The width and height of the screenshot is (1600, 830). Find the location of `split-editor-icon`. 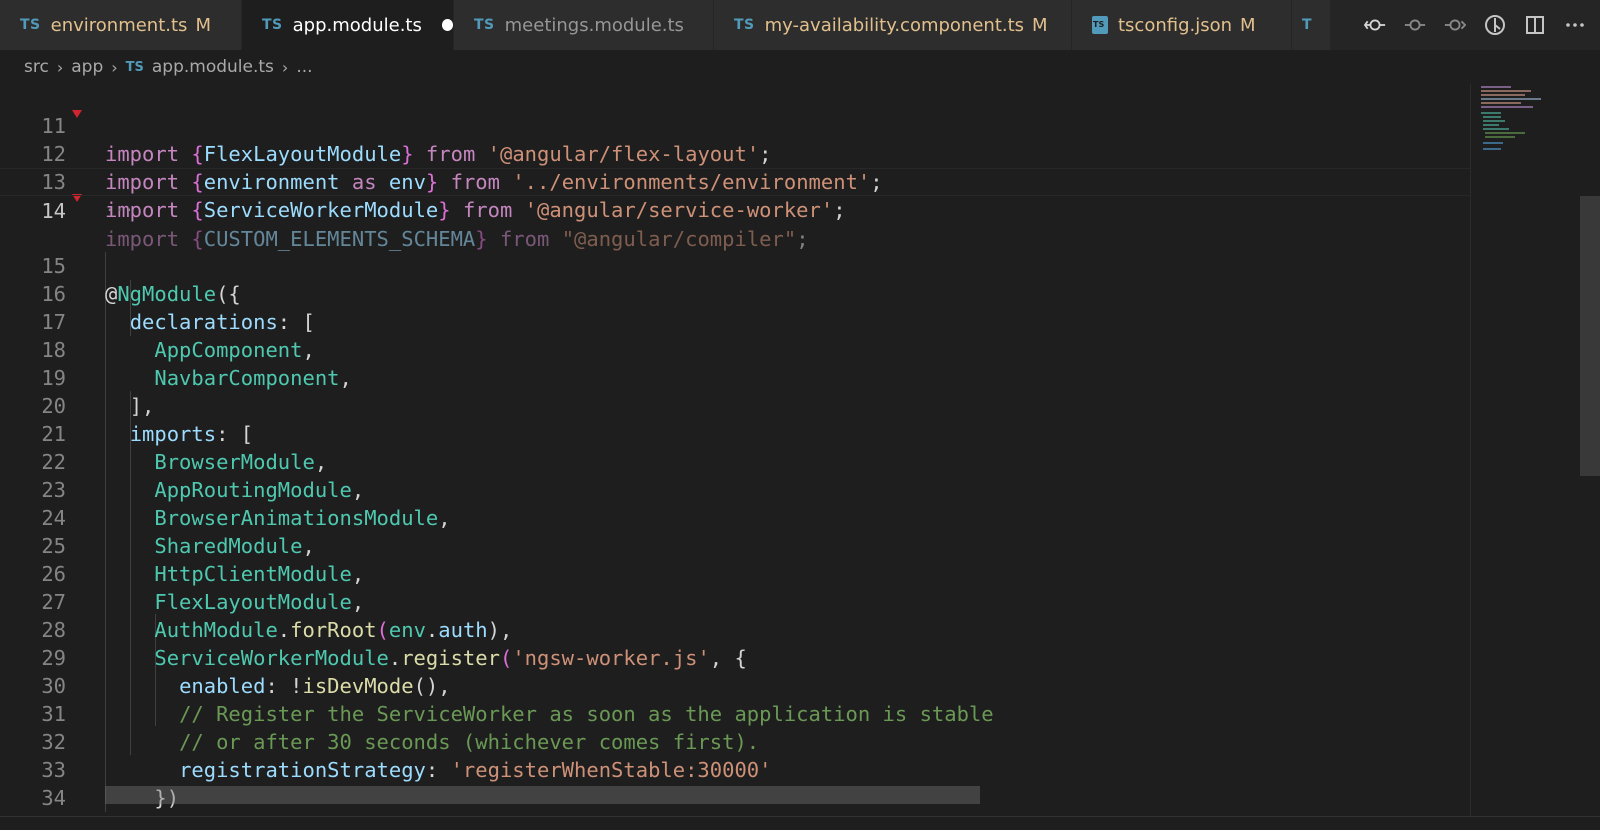

split-editor-icon is located at coordinates (1535, 25).